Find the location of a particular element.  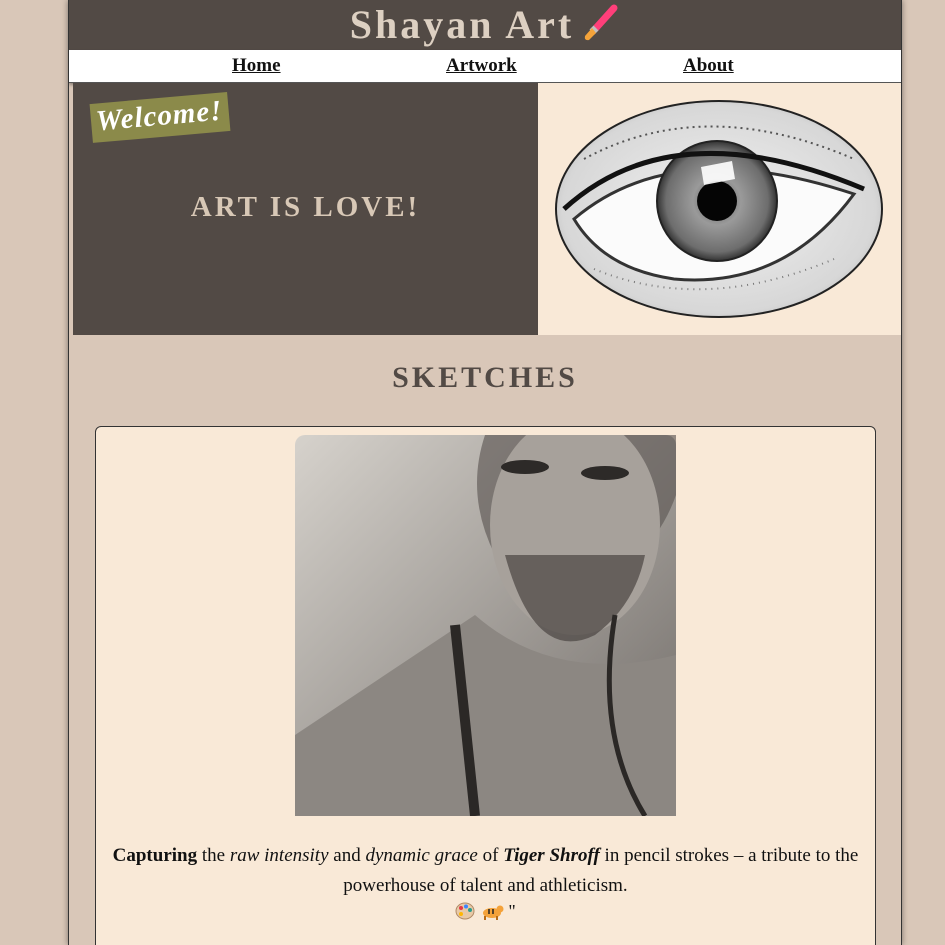

main-nav: Home Artwork About is located at coordinates (485, 66).